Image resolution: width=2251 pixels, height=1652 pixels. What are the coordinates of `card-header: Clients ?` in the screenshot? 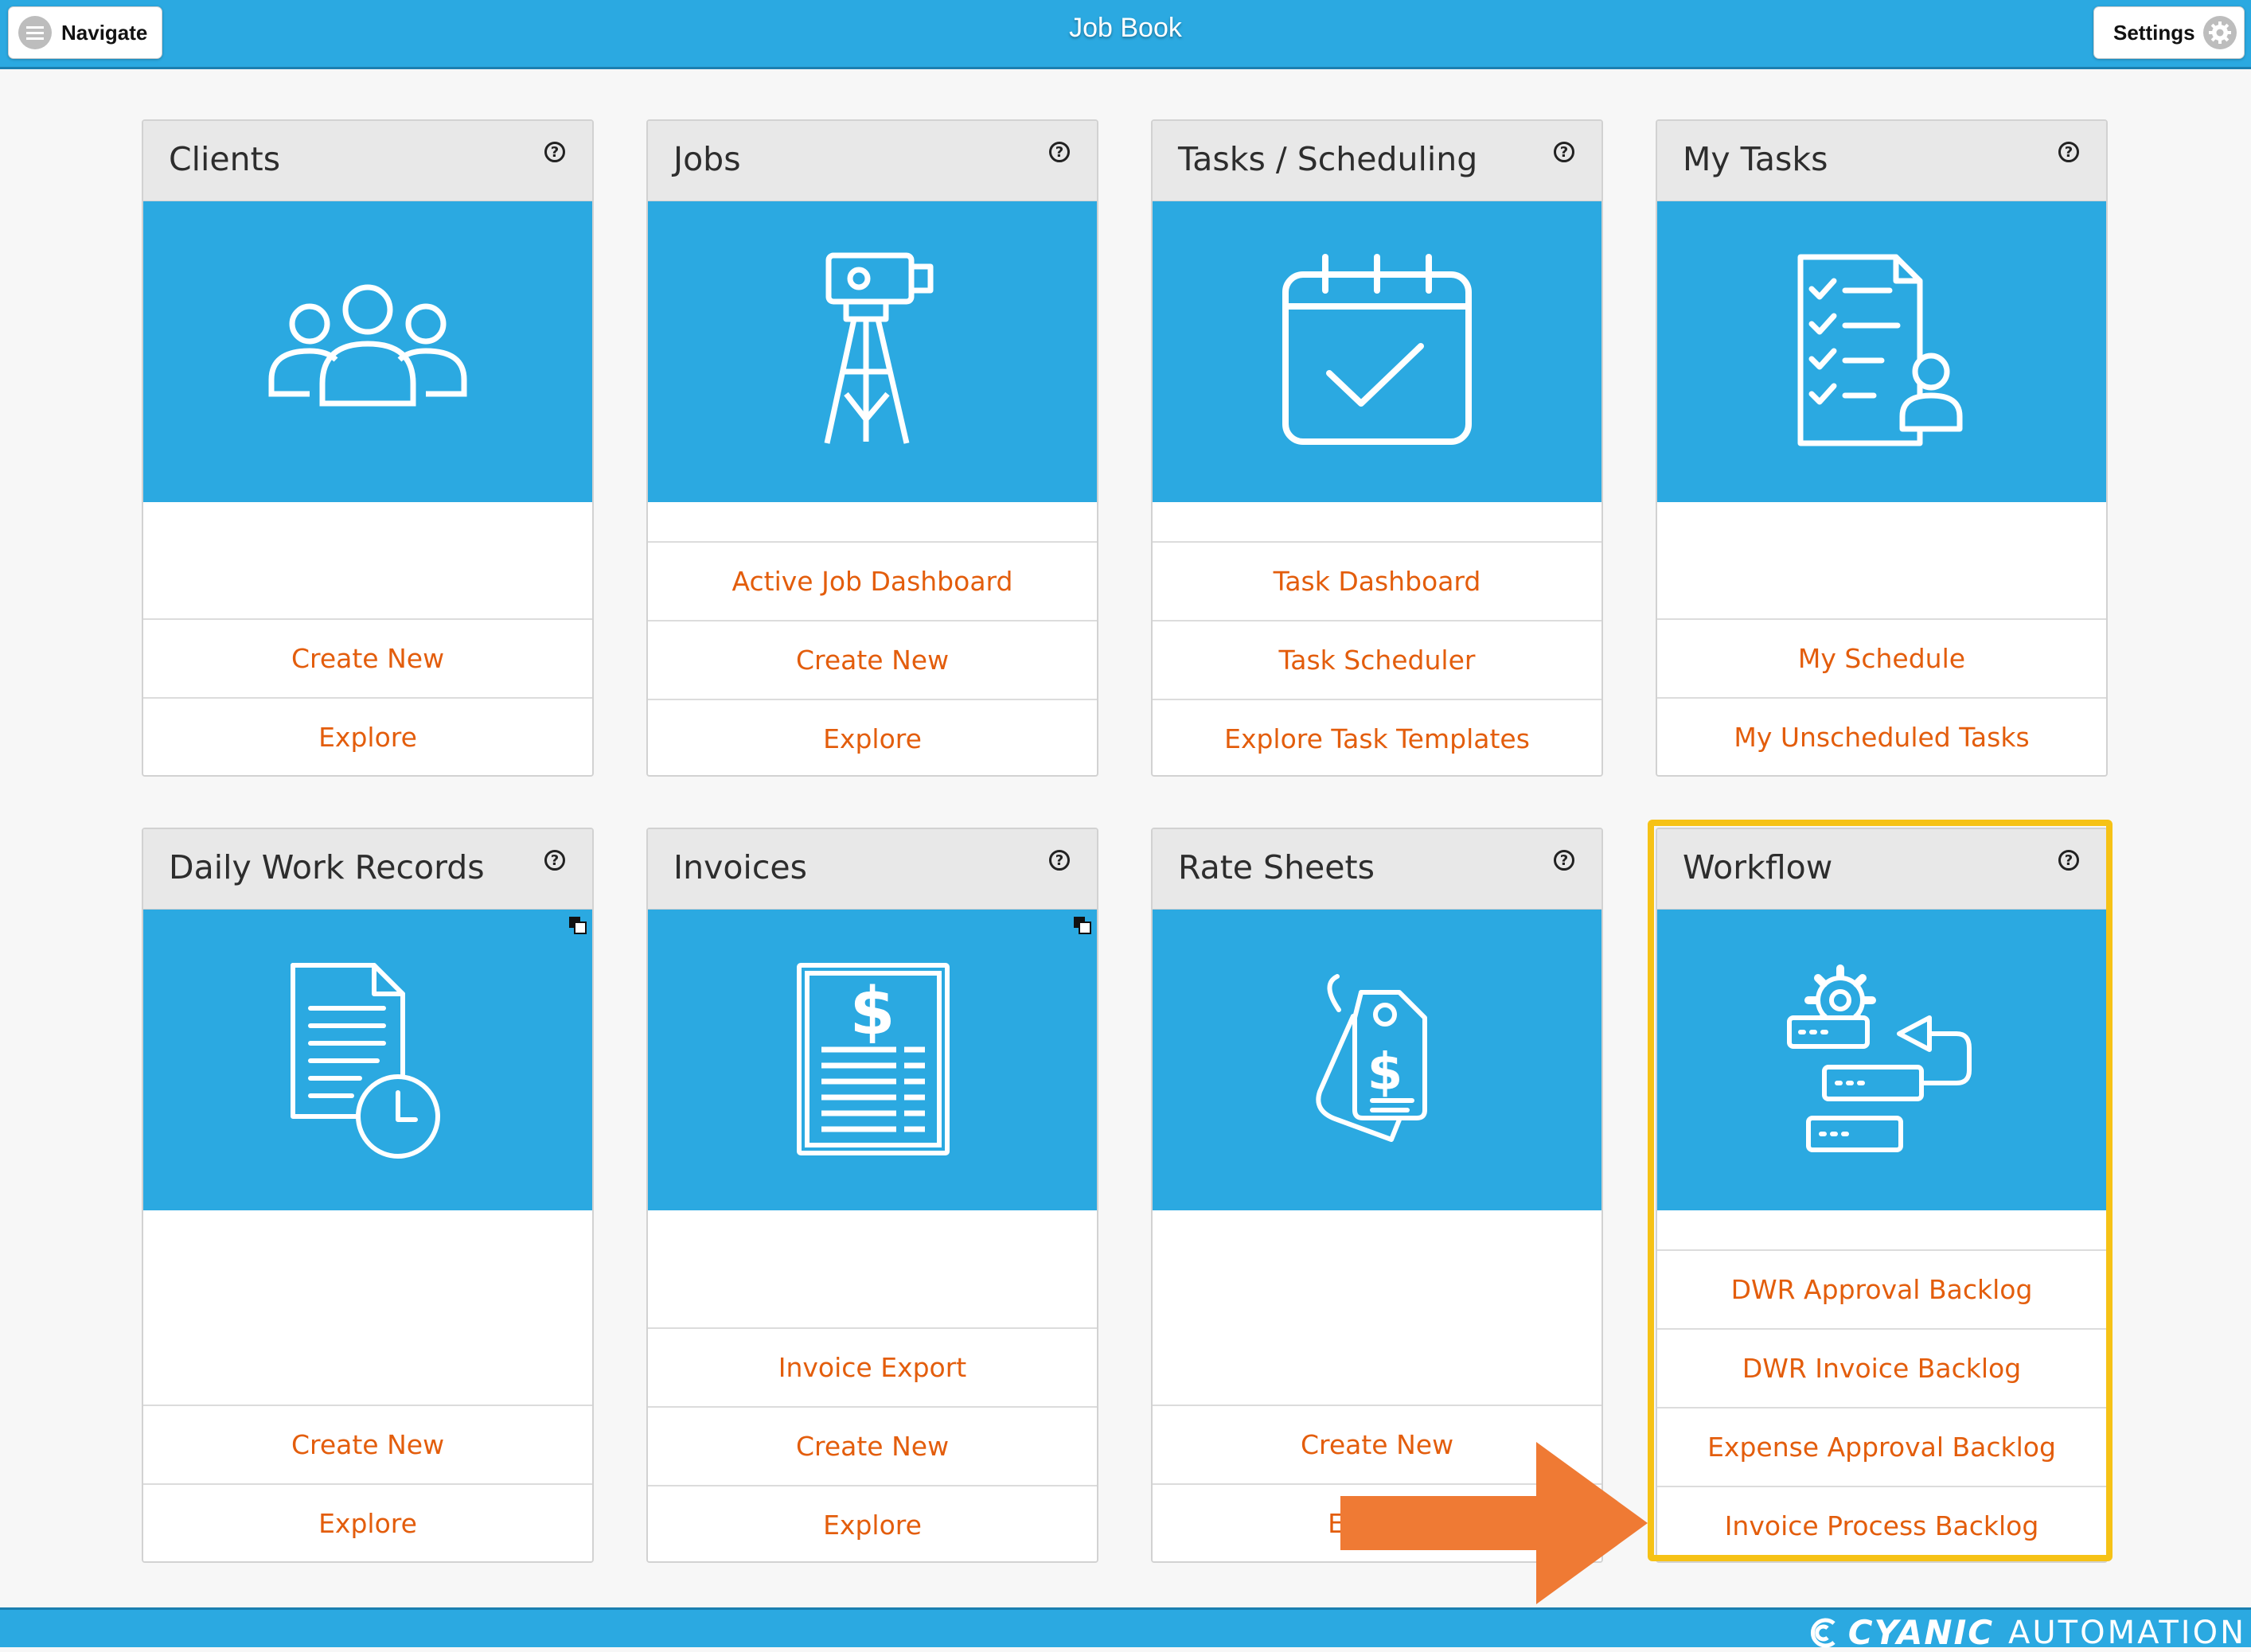 It's located at (367, 161).